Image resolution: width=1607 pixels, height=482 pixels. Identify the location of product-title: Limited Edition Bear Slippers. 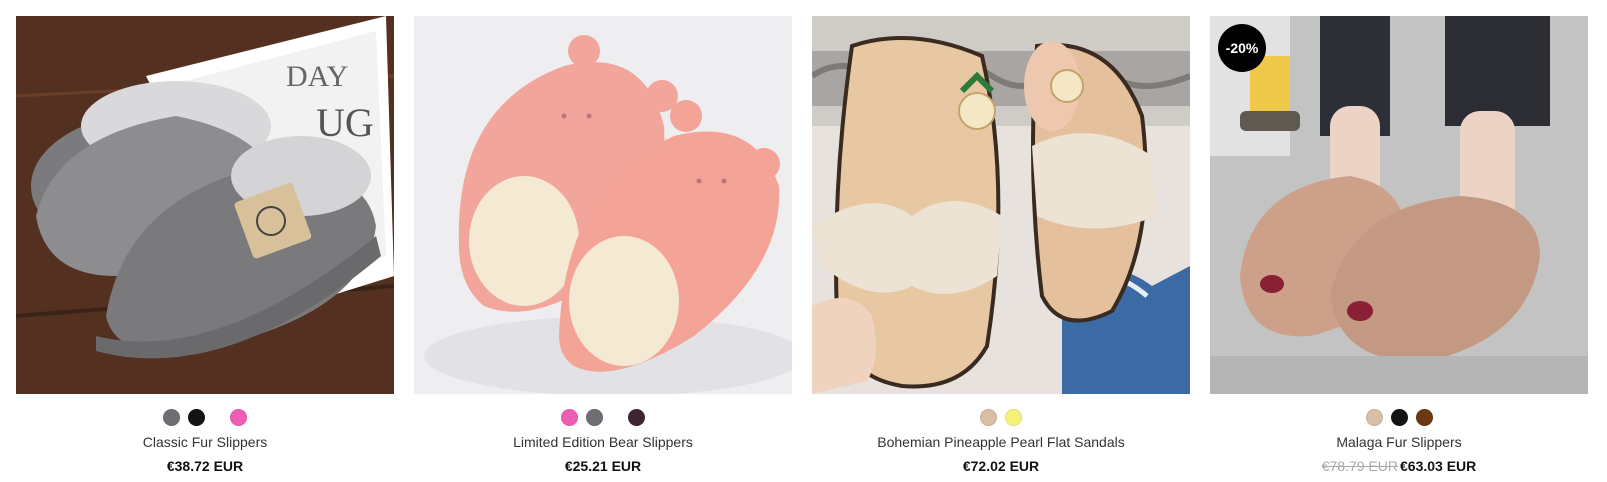
(603, 442).